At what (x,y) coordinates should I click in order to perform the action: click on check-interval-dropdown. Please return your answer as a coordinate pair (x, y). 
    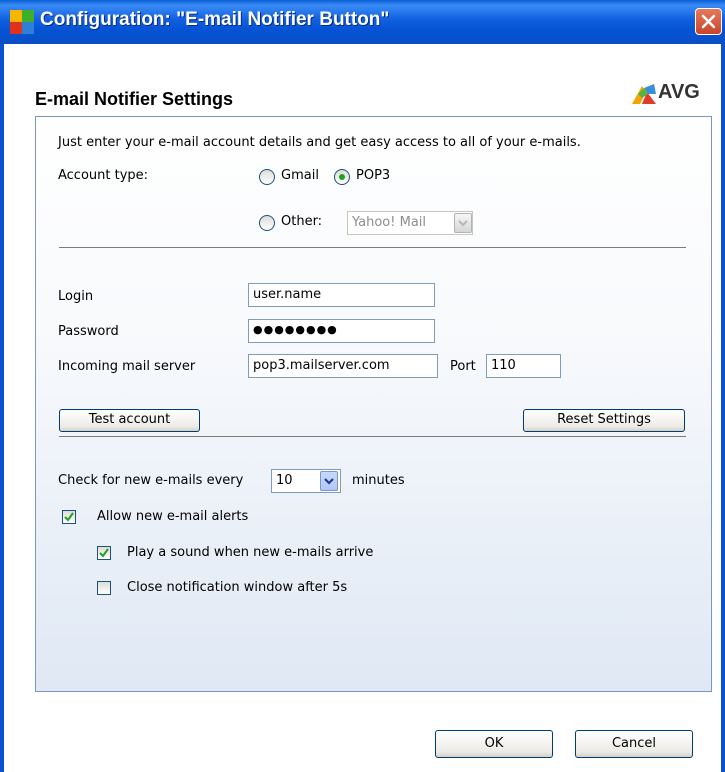
    Looking at the image, I should click on (329, 481).